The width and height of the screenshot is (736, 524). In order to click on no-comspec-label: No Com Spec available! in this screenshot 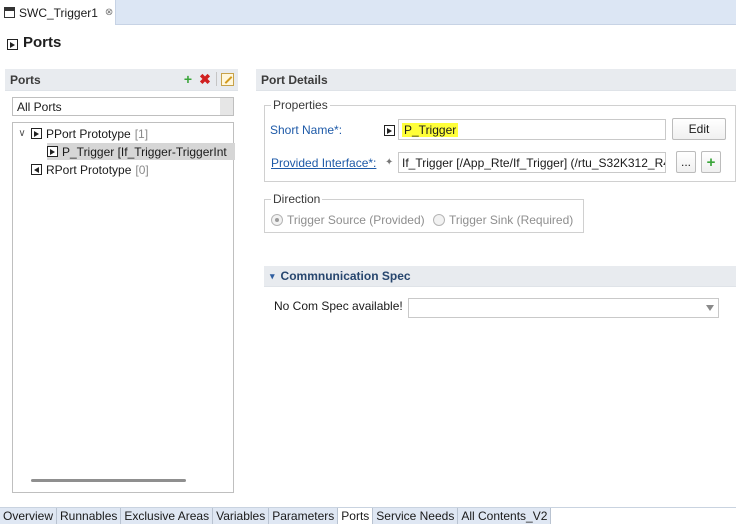, I will do `click(338, 306)`.